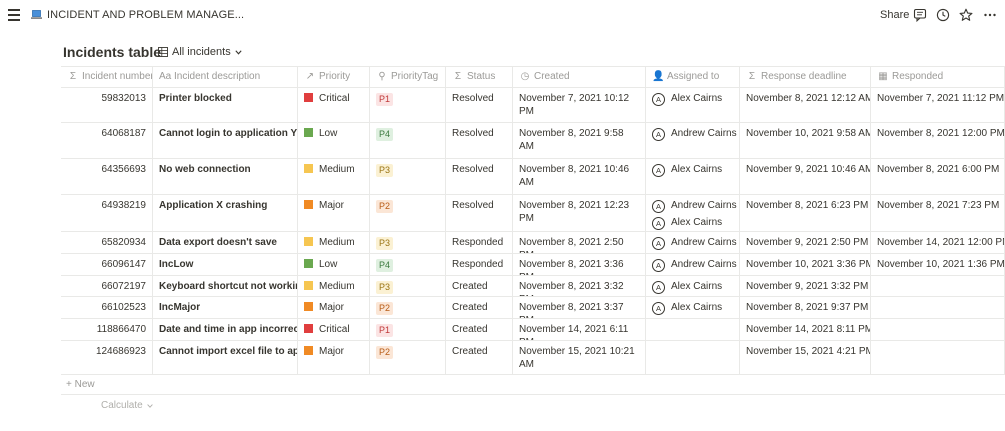 This screenshot has width=1005, height=431. I want to click on cell-created: November 8, 2021 2:50 PM, so click(579, 242).